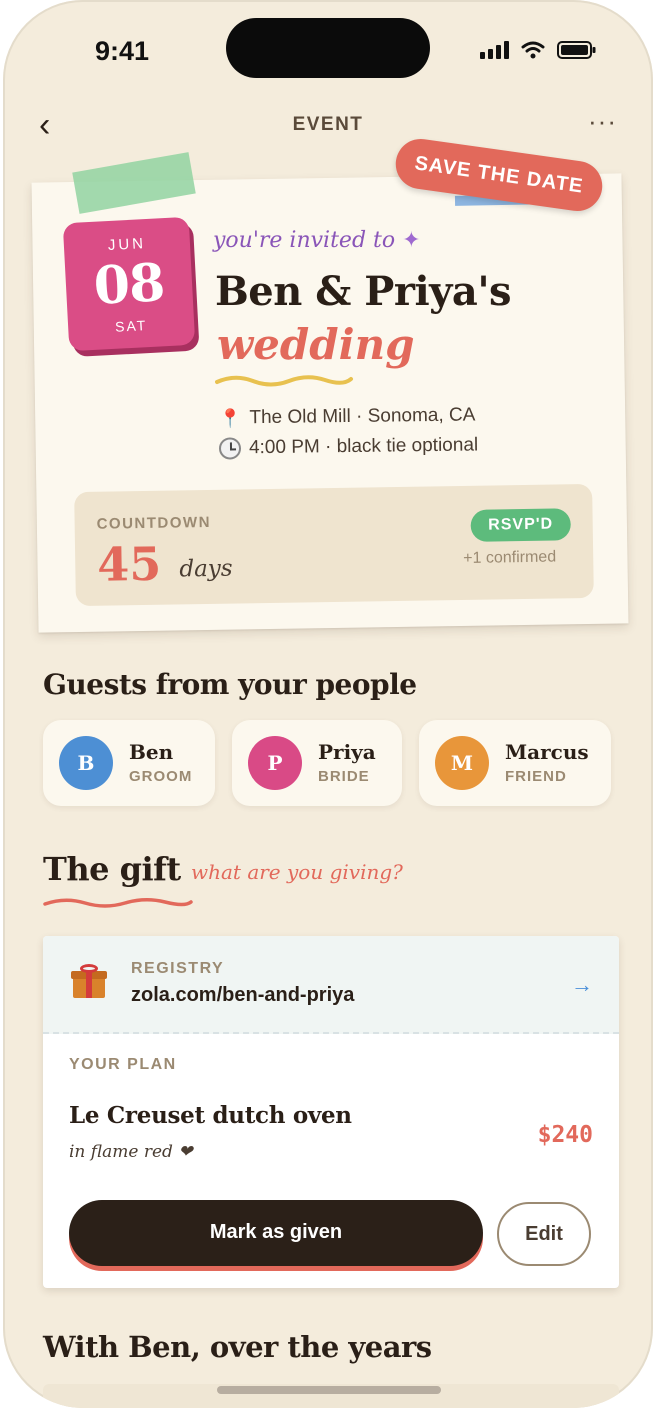  What do you see at coordinates (112, 869) in the screenshot?
I see `gift-heading: The gift` at bounding box center [112, 869].